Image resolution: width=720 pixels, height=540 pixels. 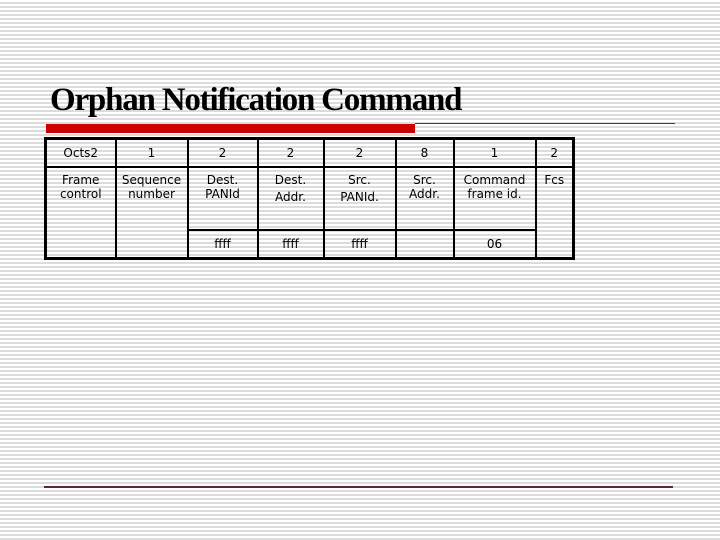 I want to click on octets-row: Octs2 1 2 2 2 8 1 2, so click(x=309, y=152).